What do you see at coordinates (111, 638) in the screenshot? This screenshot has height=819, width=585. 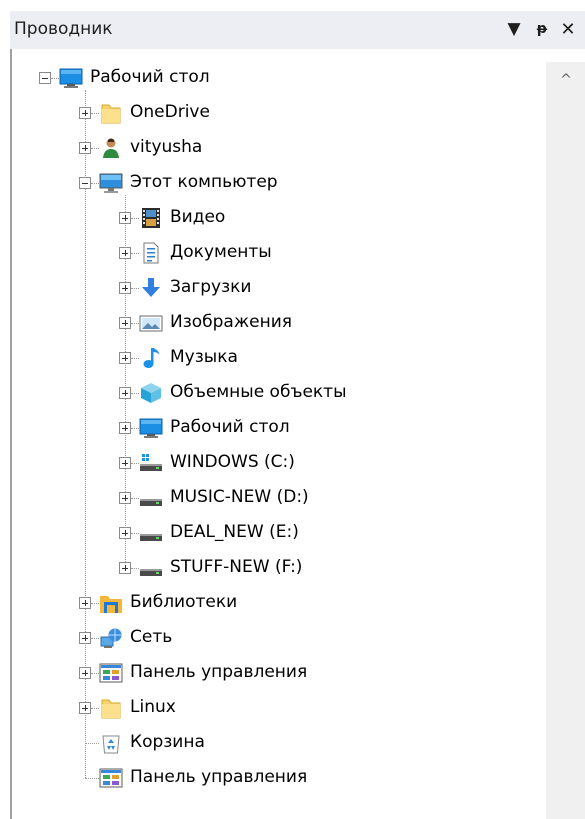 I see `network-icon` at bounding box center [111, 638].